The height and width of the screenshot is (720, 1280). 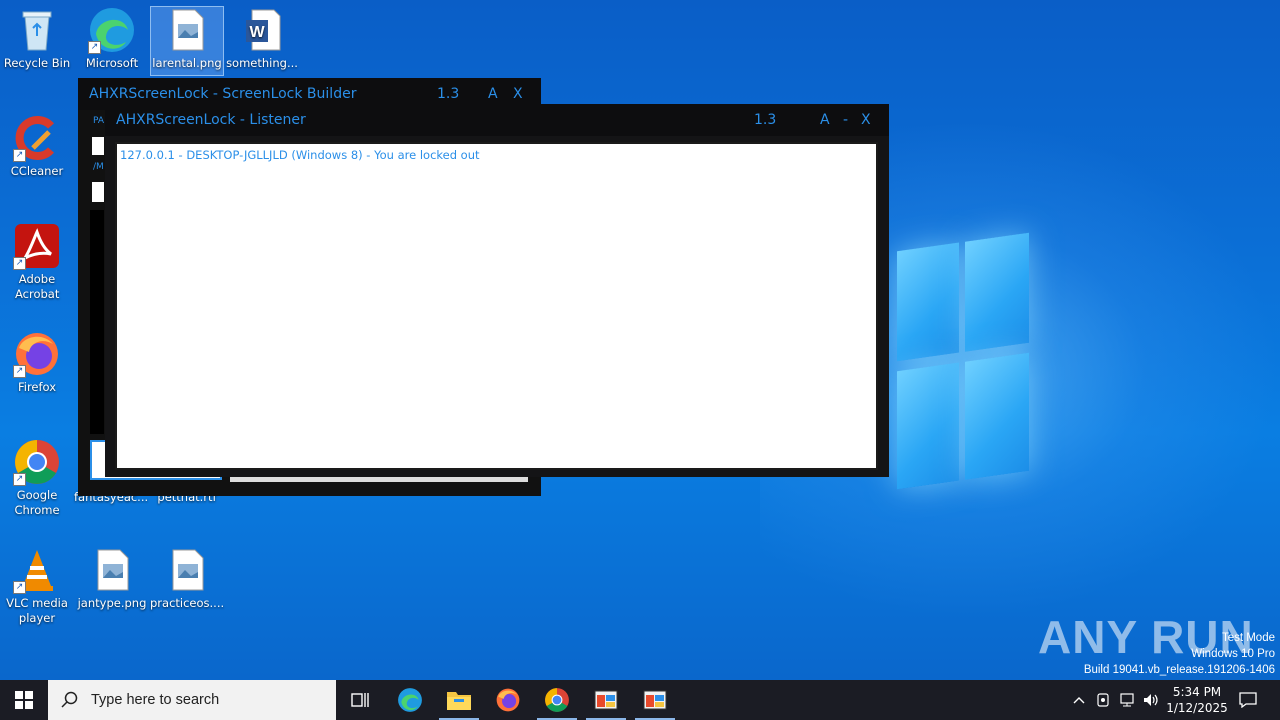 I want to click on desktop-icon-firefox: ↗ Firefox, so click(x=37, y=362).